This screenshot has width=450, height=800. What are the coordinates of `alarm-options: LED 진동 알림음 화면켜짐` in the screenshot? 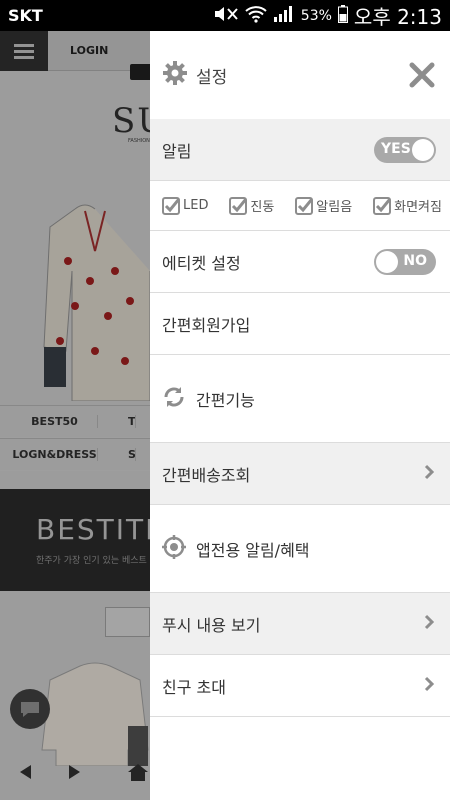 It's located at (300, 206).